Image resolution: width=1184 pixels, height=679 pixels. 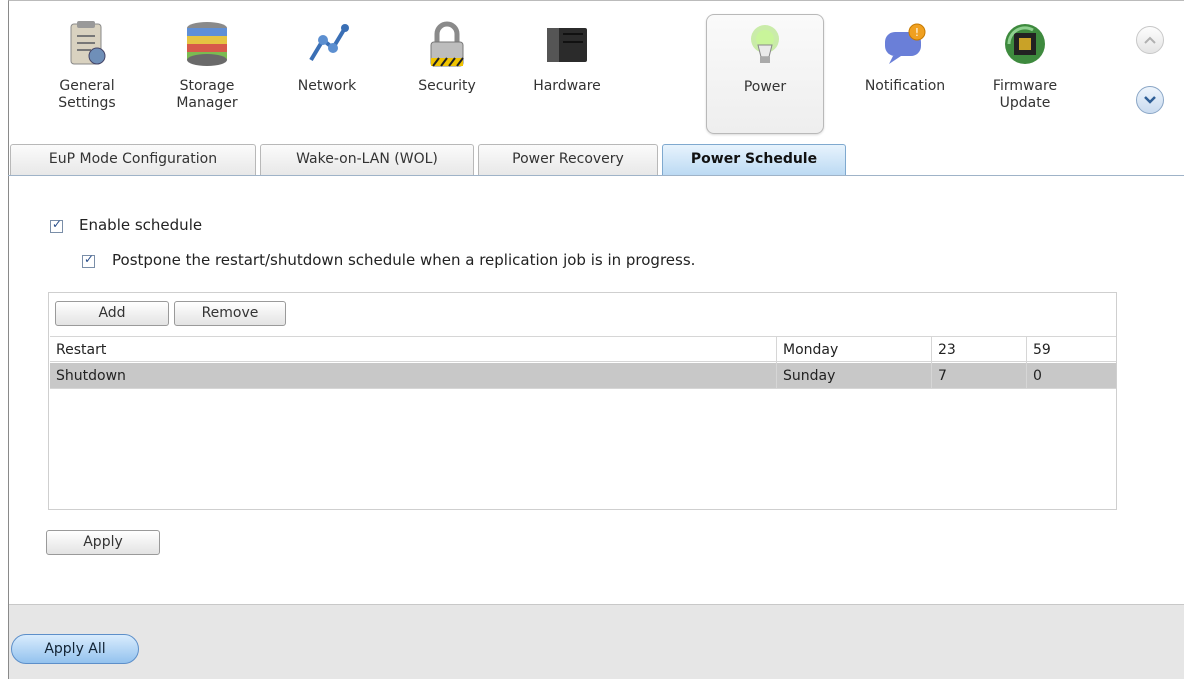 I want to click on tool-network: Network, so click(x=327, y=74).